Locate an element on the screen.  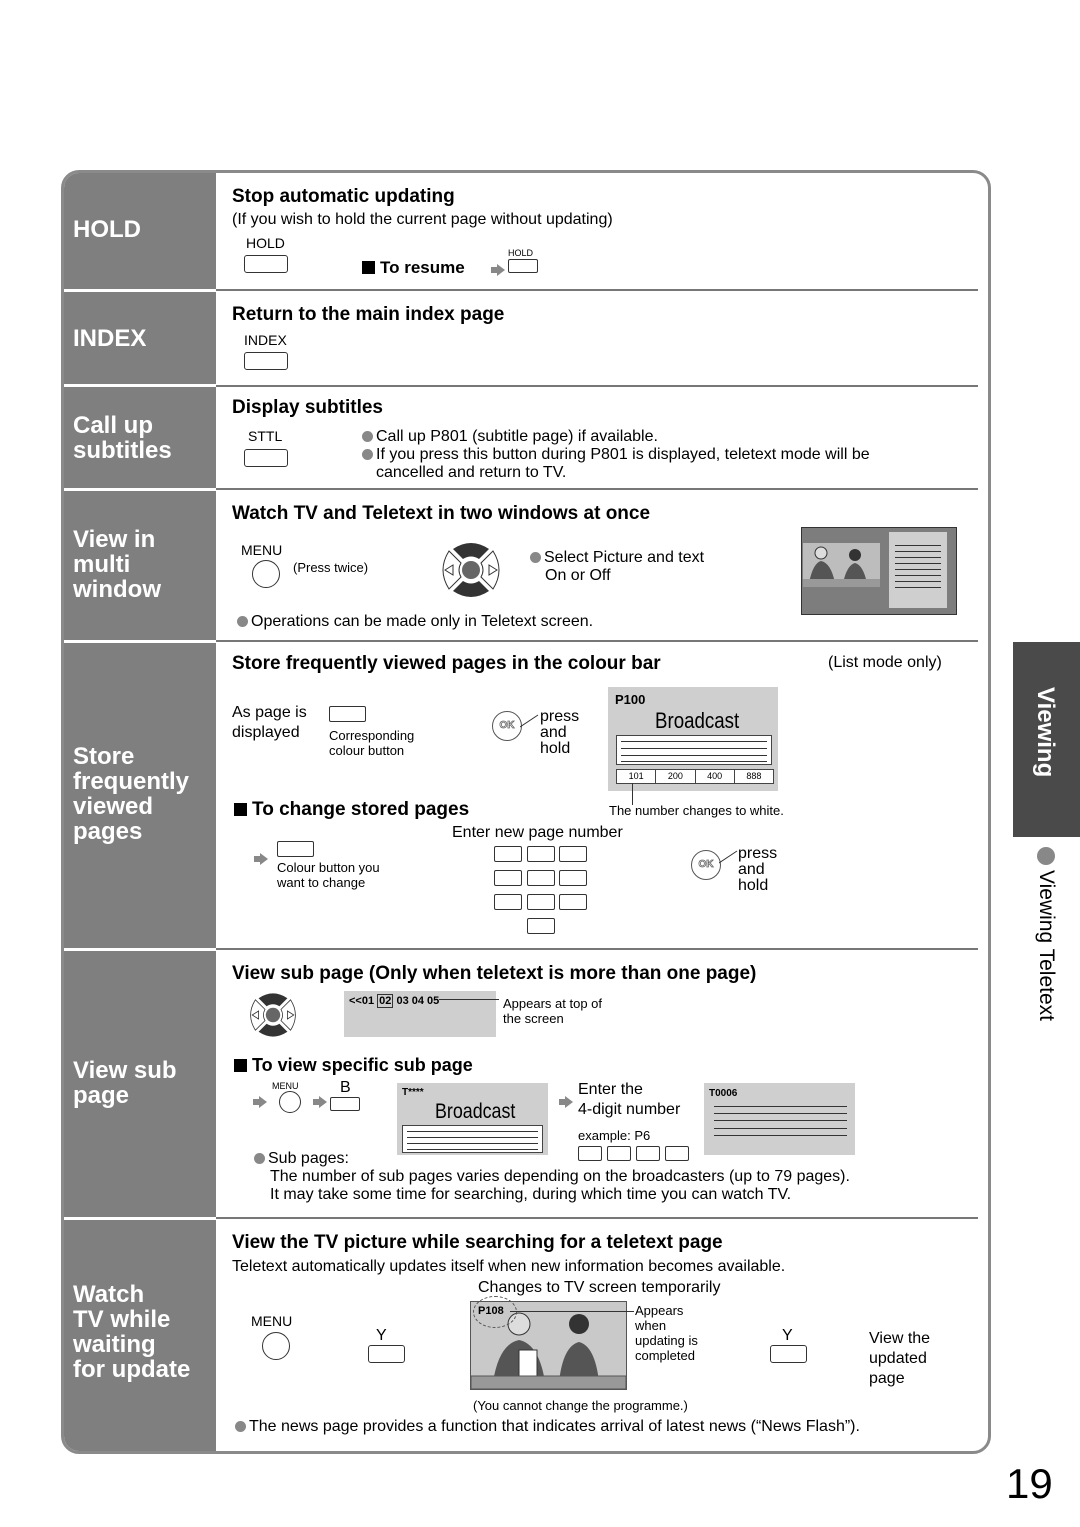
as-page-line-2: displayed is located at coordinates (266, 732).